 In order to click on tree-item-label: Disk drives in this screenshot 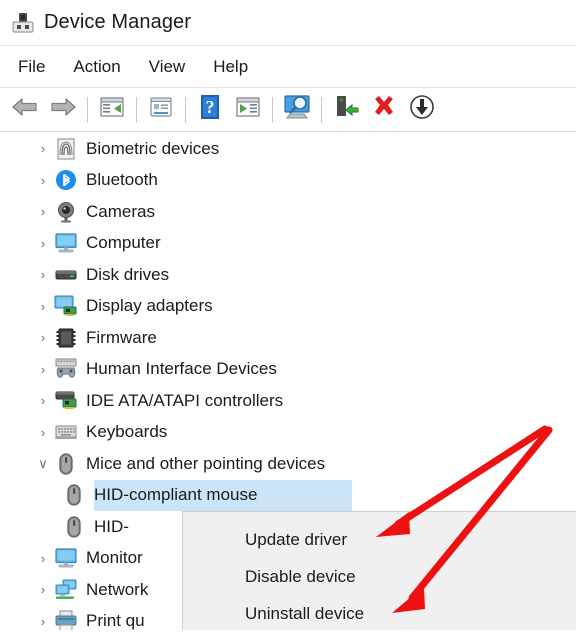, I will do `click(128, 274)`.